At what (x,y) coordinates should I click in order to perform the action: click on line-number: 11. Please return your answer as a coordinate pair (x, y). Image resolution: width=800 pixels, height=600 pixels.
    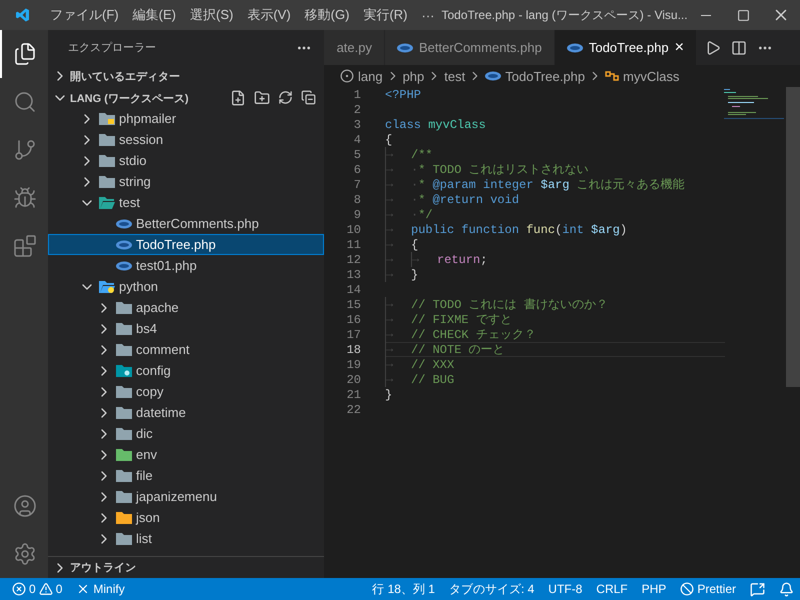
    Looking at the image, I should click on (353, 245).